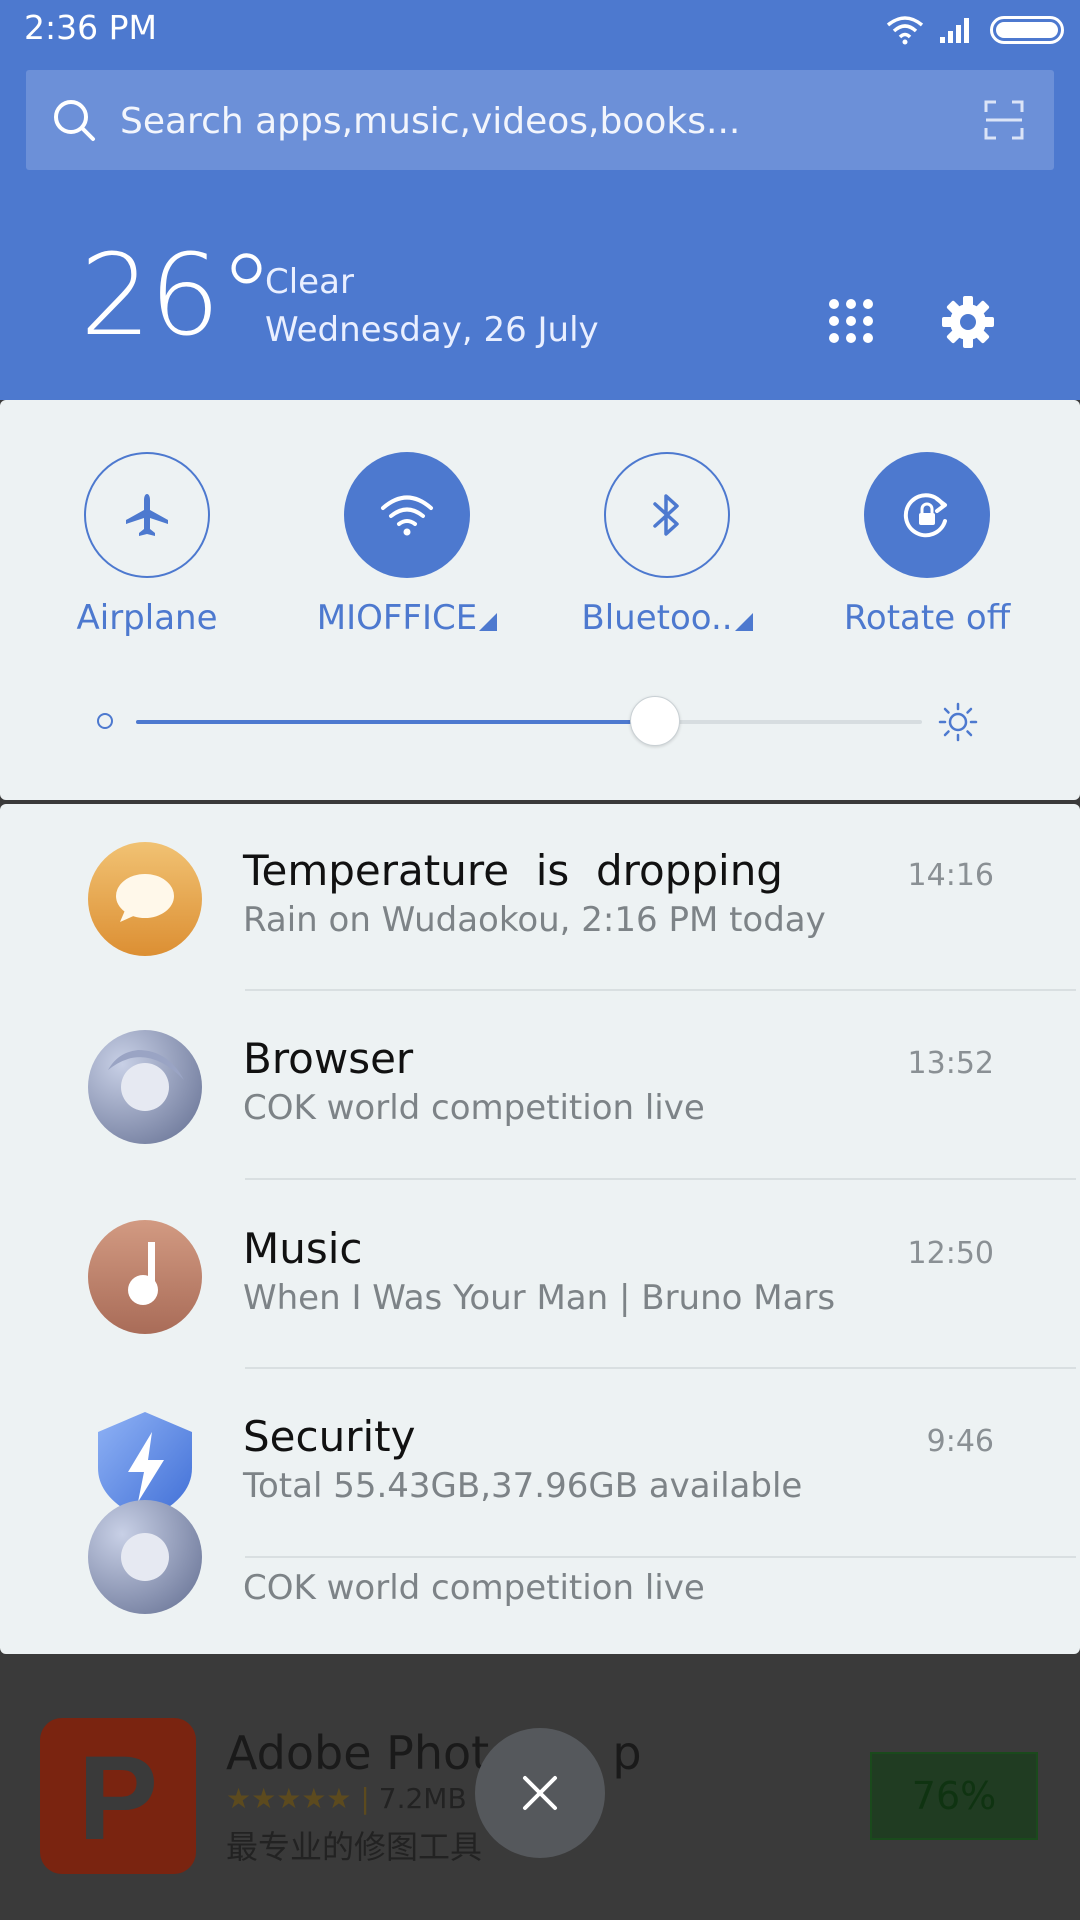 The height and width of the screenshot is (1920, 1080). Describe the element at coordinates (328, 1058) in the screenshot. I see `notification-title: Browser` at that location.